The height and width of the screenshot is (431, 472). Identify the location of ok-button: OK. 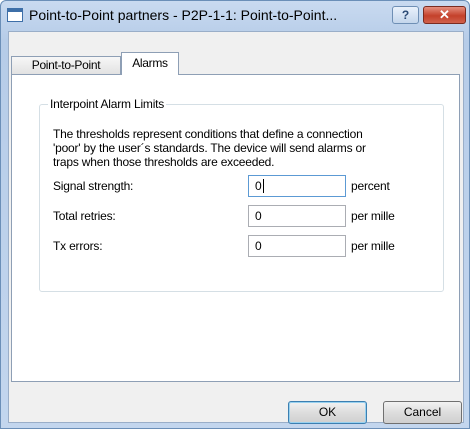
(327, 412).